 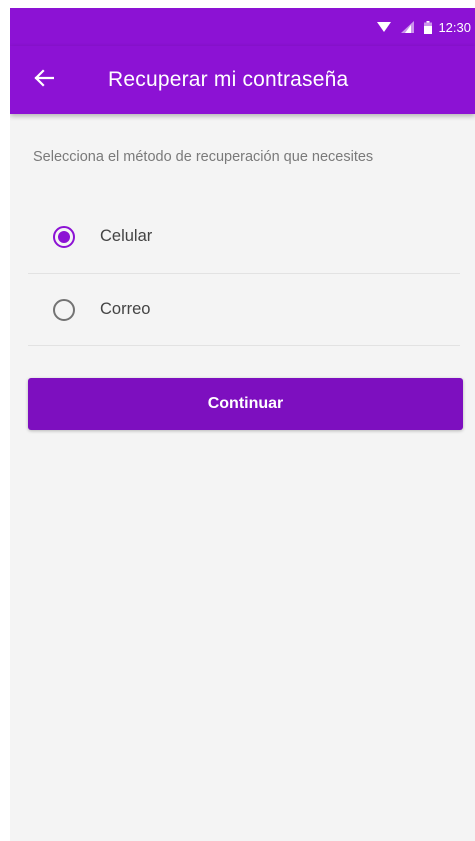 What do you see at coordinates (244, 310) in the screenshot?
I see `option-correo: Correo` at bounding box center [244, 310].